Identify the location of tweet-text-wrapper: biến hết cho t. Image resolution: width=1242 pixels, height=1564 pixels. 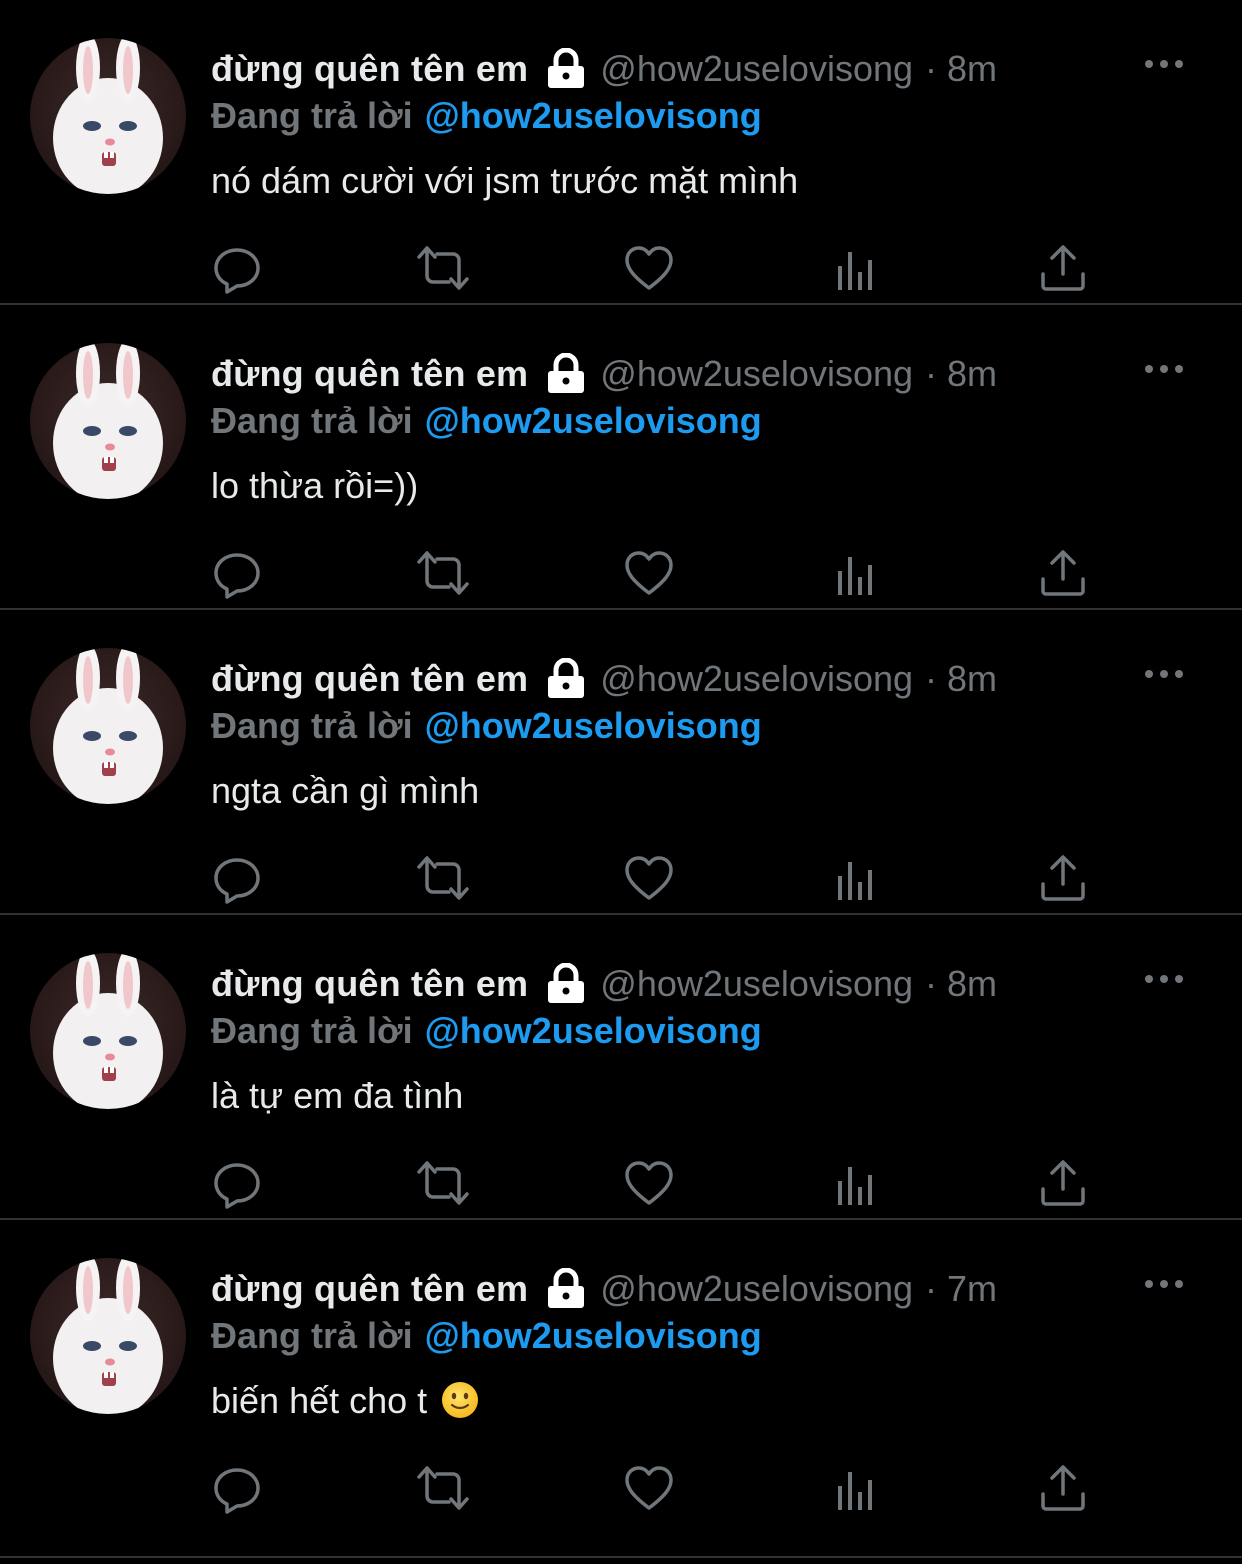
(345, 1401).